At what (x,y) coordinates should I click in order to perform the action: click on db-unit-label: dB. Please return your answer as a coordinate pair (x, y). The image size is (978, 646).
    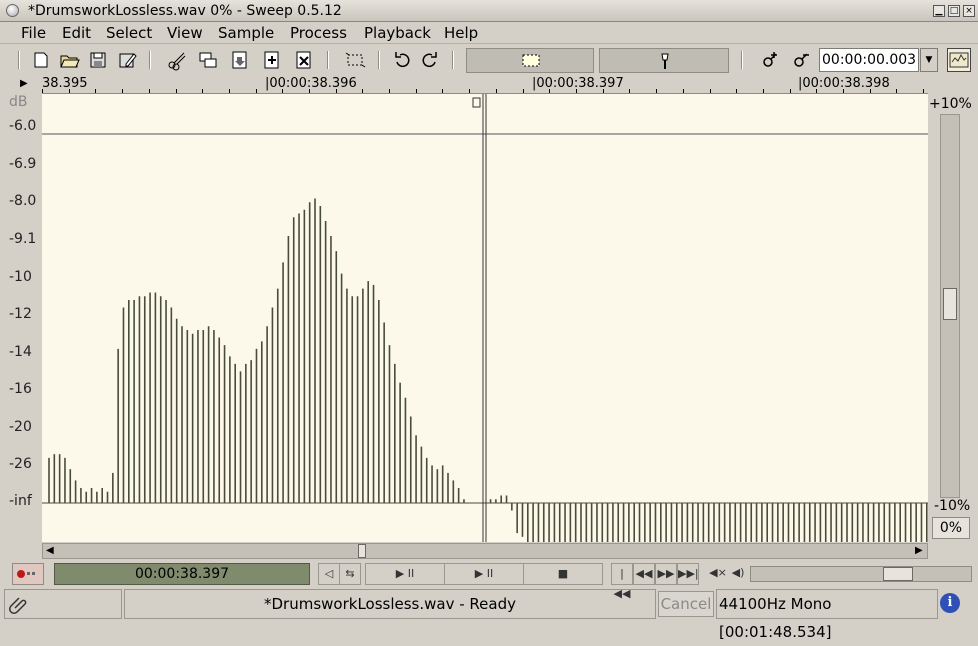
    Looking at the image, I should click on (18, 102).